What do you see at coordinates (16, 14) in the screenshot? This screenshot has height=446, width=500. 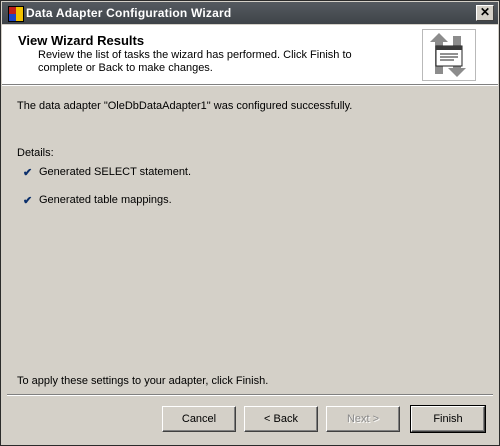 I see `app-icon` at bounding box center [16, 14].